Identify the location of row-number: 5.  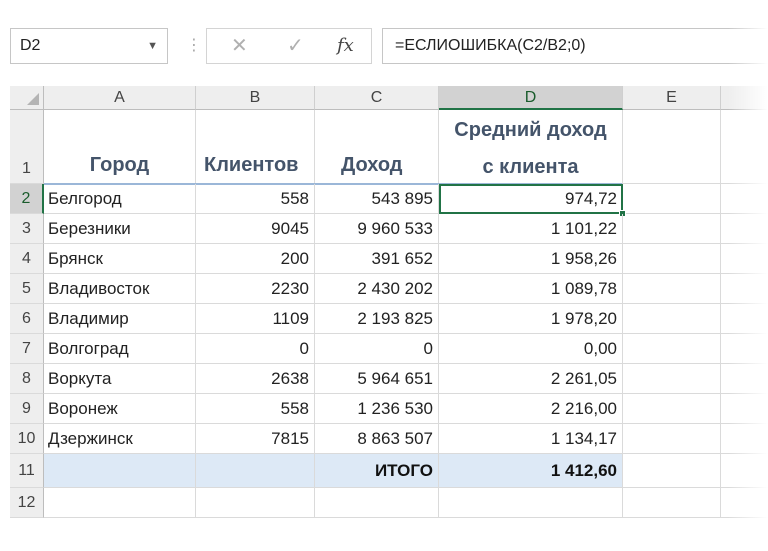
(27, 289).